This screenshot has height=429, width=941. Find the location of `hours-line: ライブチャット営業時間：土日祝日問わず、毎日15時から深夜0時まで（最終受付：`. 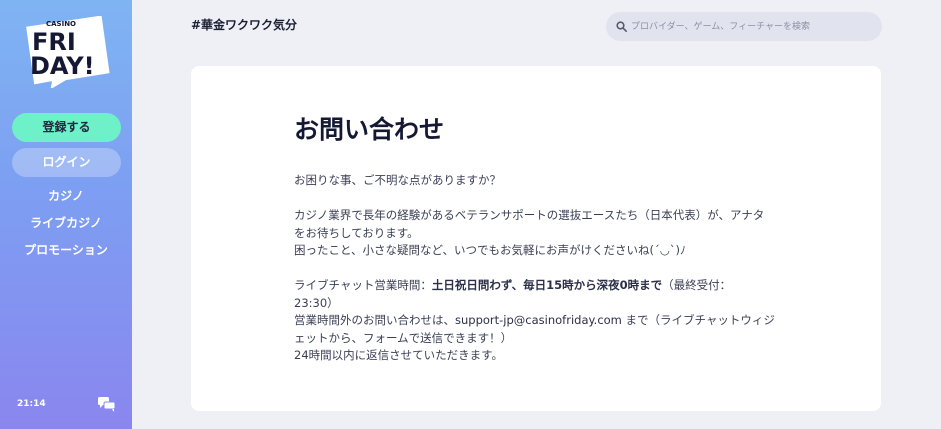

hours-line: ライブチャット営業時間：土日祝日問わず、毎日15時から深夜0時まで（最終受付： is located at coordinates (539, 286).